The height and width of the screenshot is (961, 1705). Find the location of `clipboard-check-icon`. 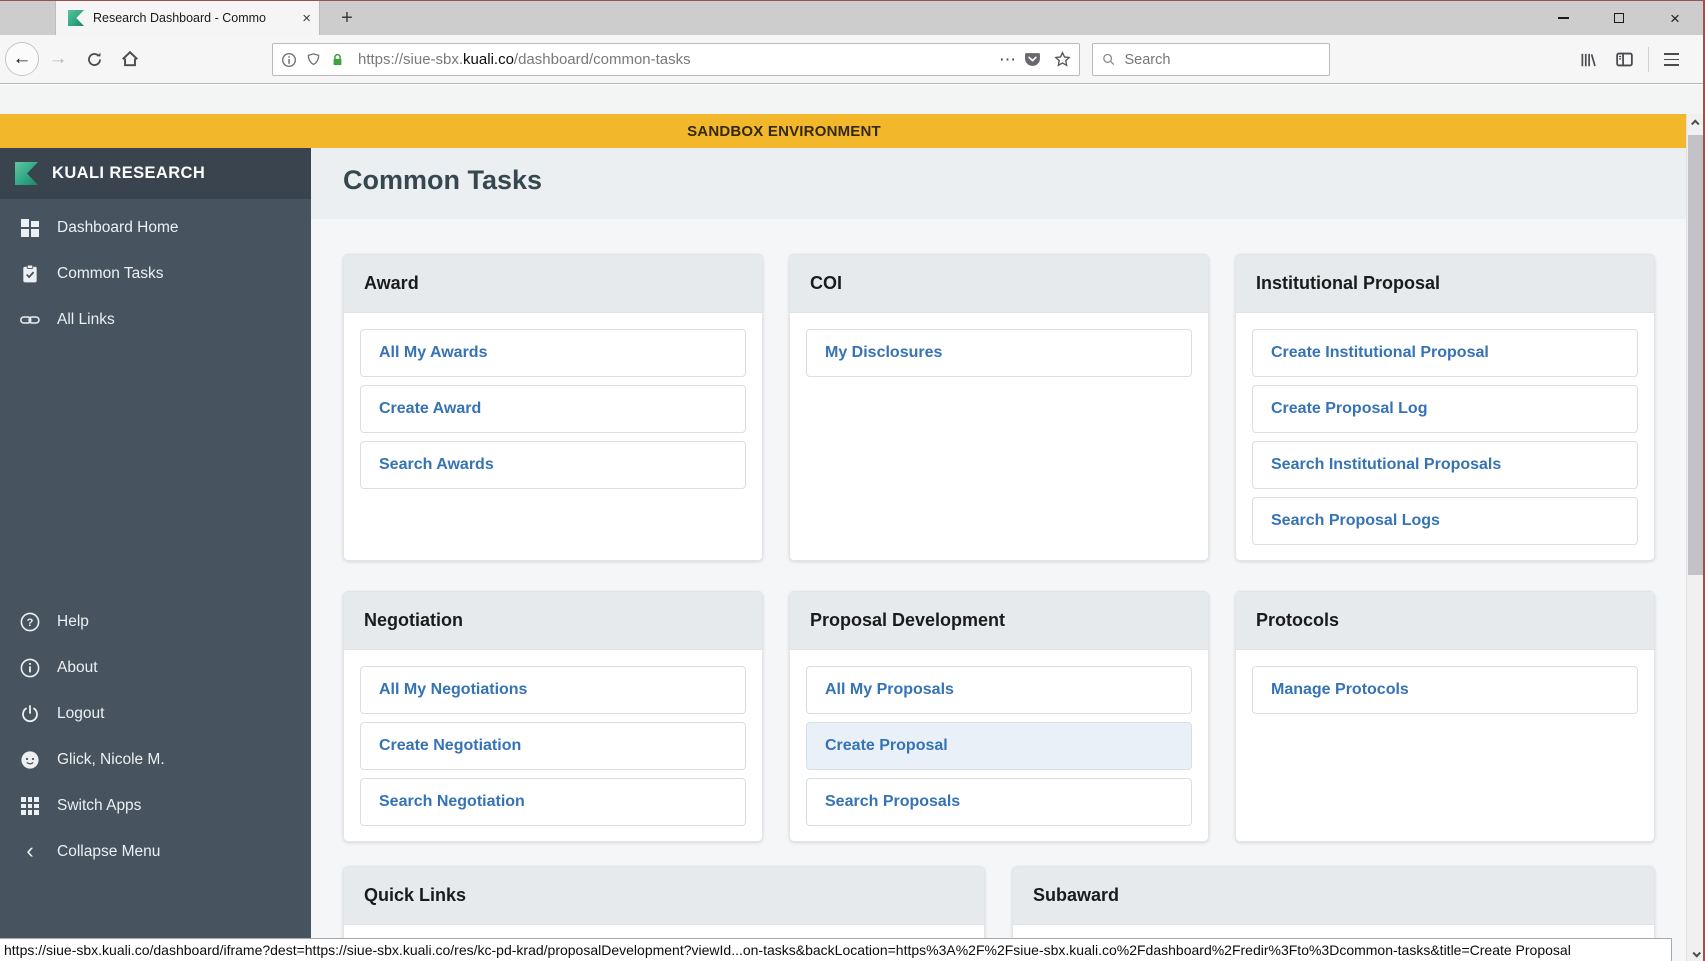

clipboard-check-icon is located at coordinates (30, 274).